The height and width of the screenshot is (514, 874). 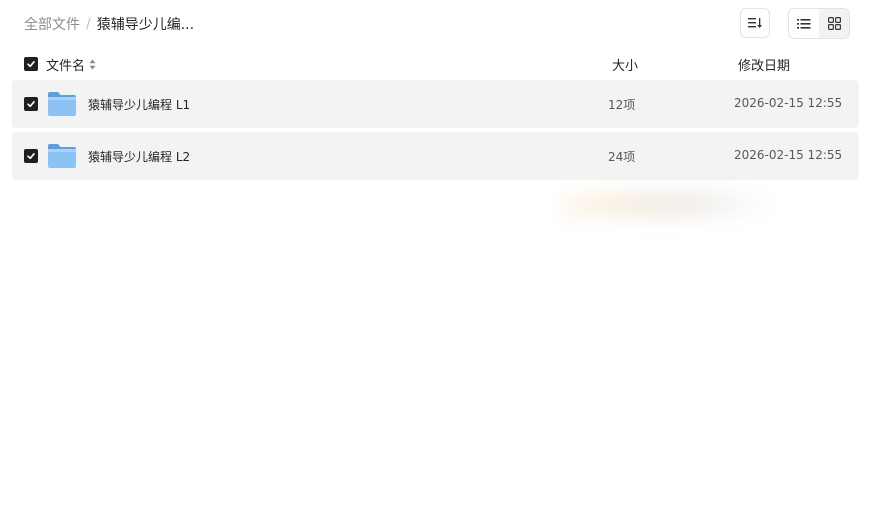 I want to click on file-size: 24项, so click(x=622, y=157).